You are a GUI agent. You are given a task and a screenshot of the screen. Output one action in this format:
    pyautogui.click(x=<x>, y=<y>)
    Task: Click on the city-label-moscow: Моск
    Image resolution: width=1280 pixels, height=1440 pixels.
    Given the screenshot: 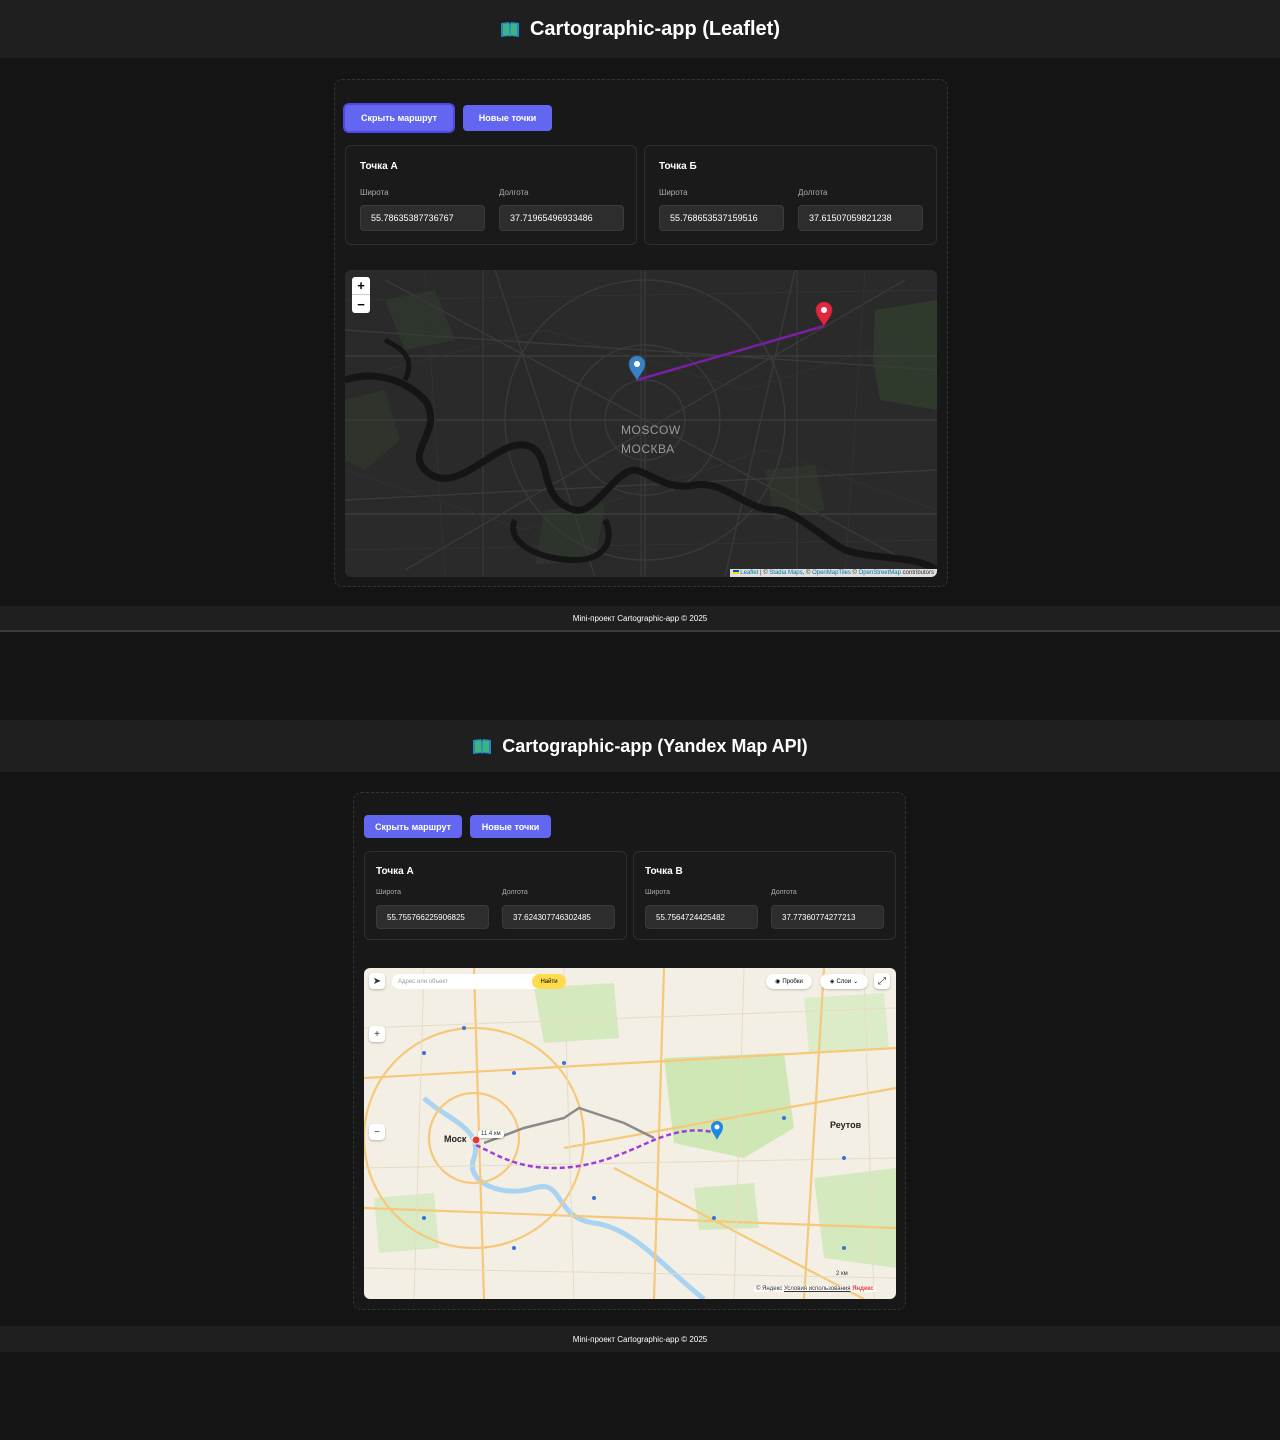 What is the action you would take?
    pyautogui.click(x=455, y=1139)
    